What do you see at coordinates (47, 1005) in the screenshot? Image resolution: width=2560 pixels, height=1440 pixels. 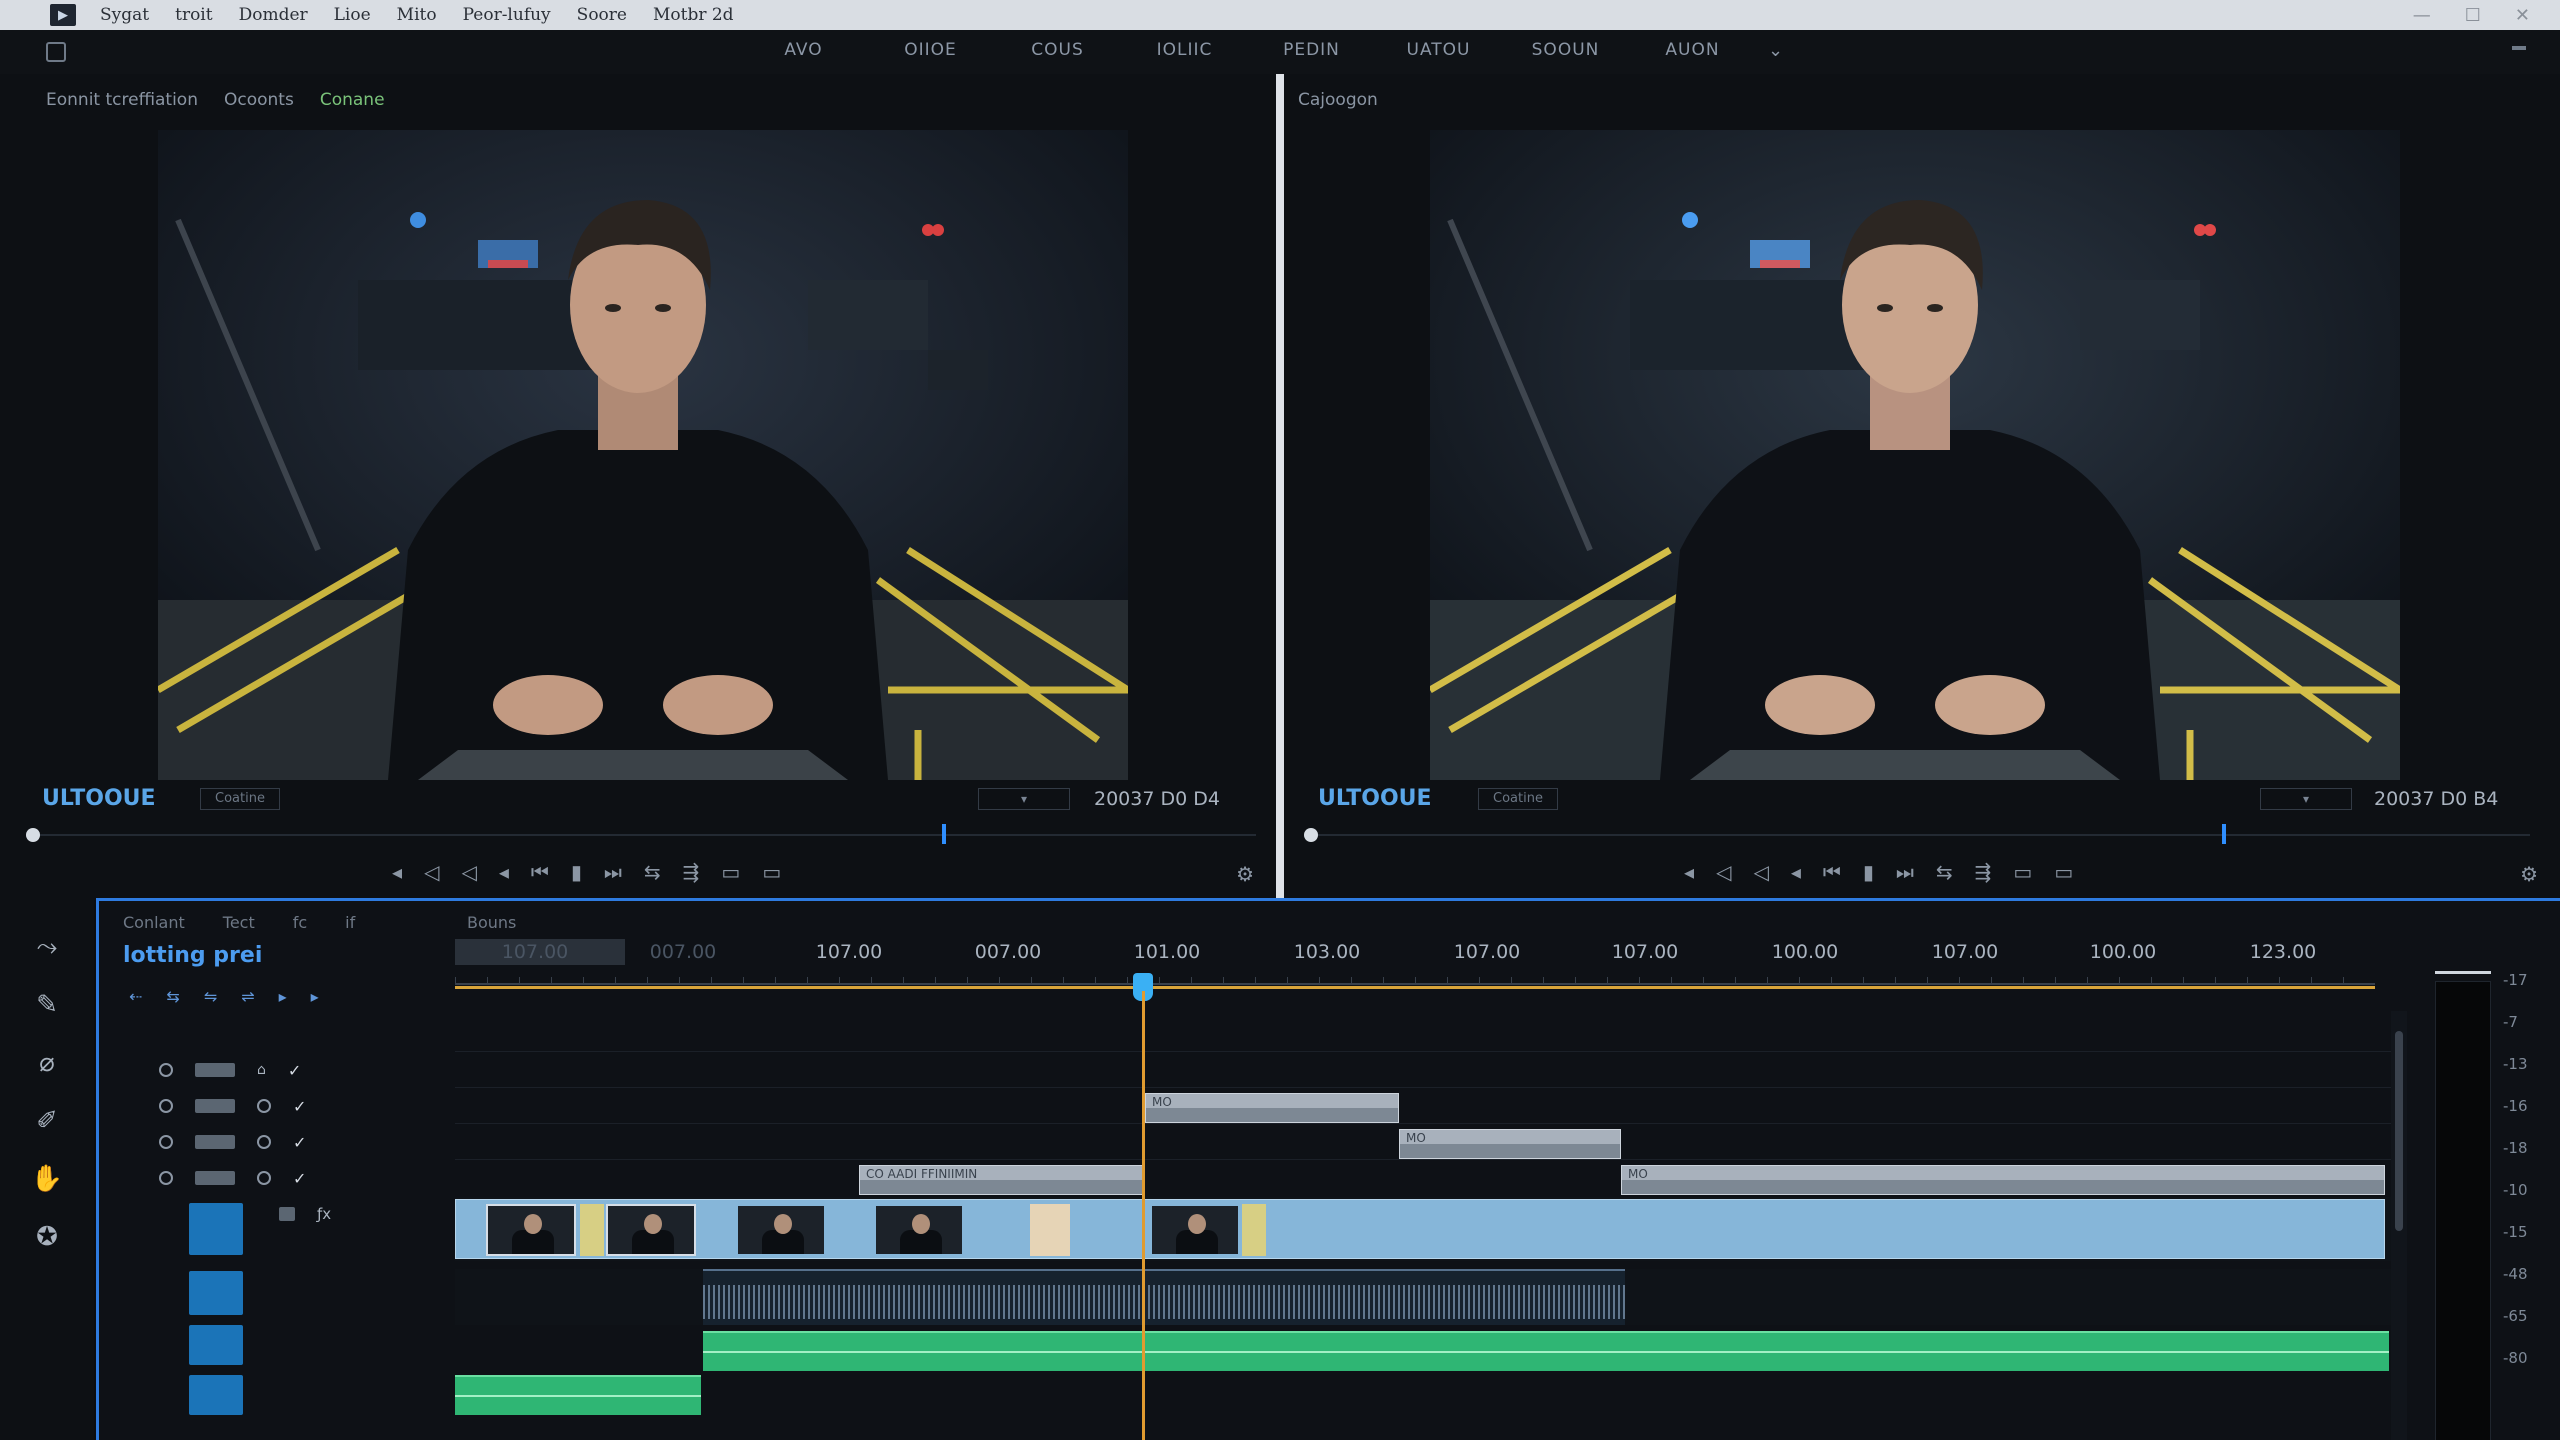 I see `pen-tool-icon: ✎` at bounding box center [47, 1005].